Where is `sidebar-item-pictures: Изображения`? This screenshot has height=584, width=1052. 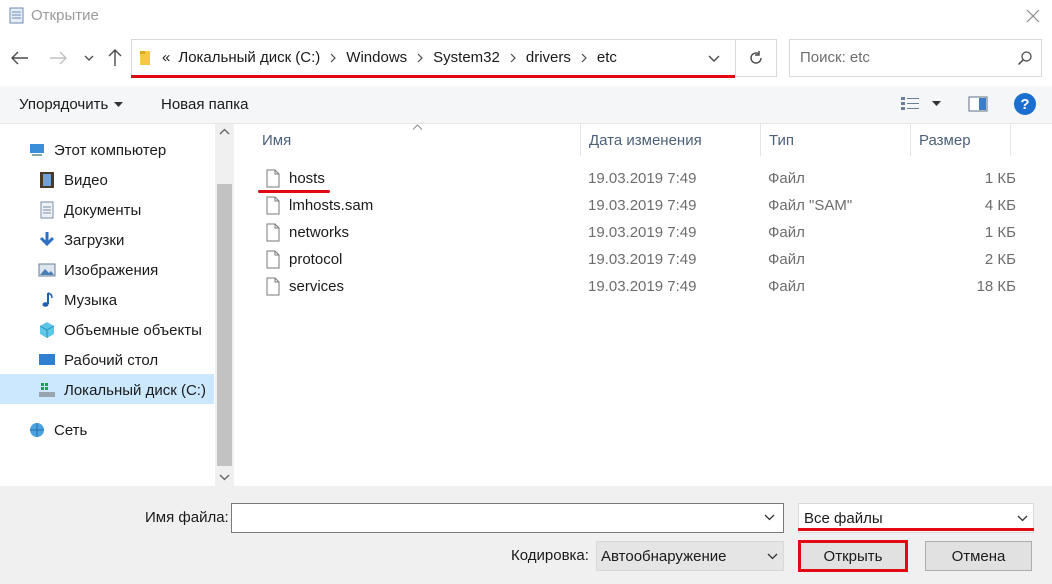 sidebar-item-pictures: Изображения is located at coordinates (98, 270).